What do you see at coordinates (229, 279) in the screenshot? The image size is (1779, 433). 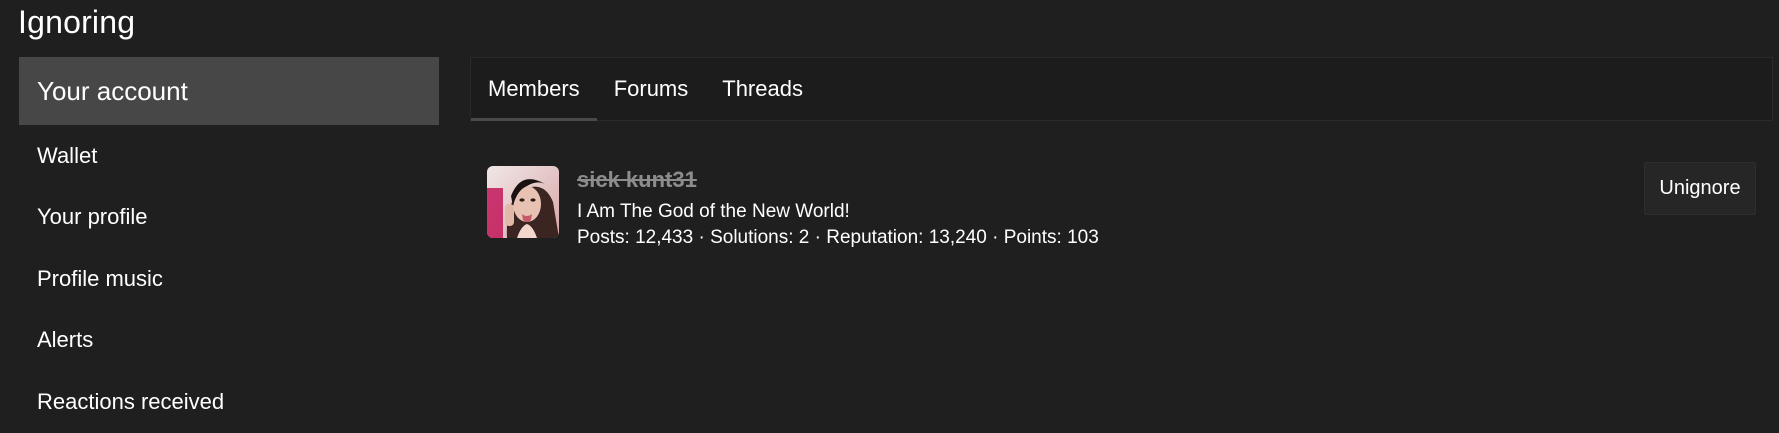 I see `sidebar-item-profile-music: Profile music` at bounding box center [229, 279].